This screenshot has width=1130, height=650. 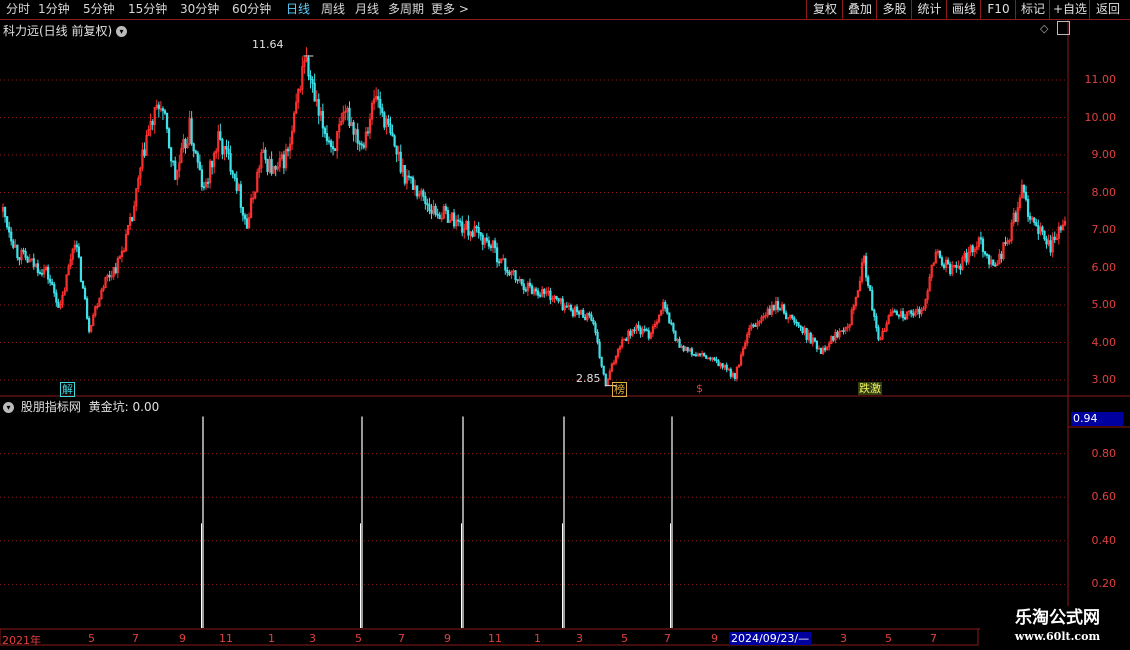 I want to click on main-y-tick-label: 11.00, so click(x=1100, y=79).